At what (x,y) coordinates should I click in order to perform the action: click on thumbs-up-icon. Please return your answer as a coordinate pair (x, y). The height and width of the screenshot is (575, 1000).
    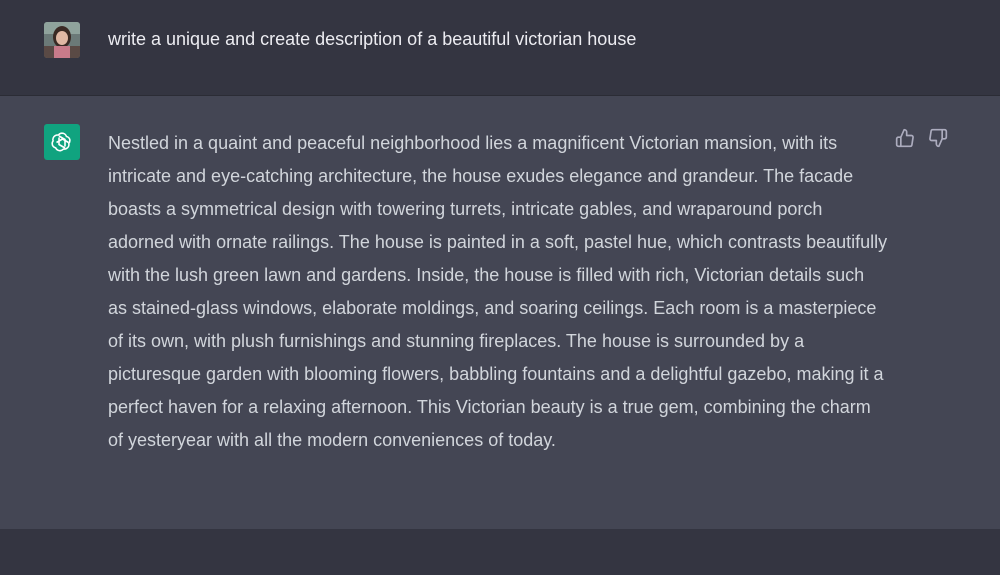
    Looking at the image, I should click on (905, 138).